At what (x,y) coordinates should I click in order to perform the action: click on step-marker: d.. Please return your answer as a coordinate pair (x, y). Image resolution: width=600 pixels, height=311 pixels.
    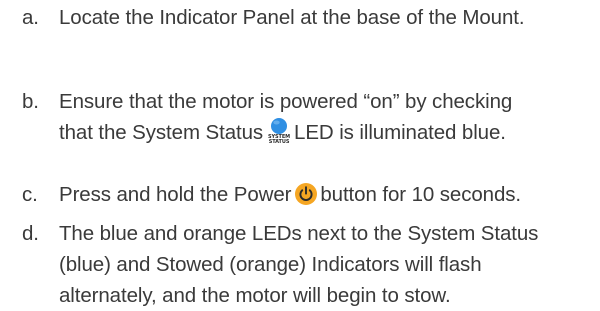
    Looking at the image, I should click on (30, 233).